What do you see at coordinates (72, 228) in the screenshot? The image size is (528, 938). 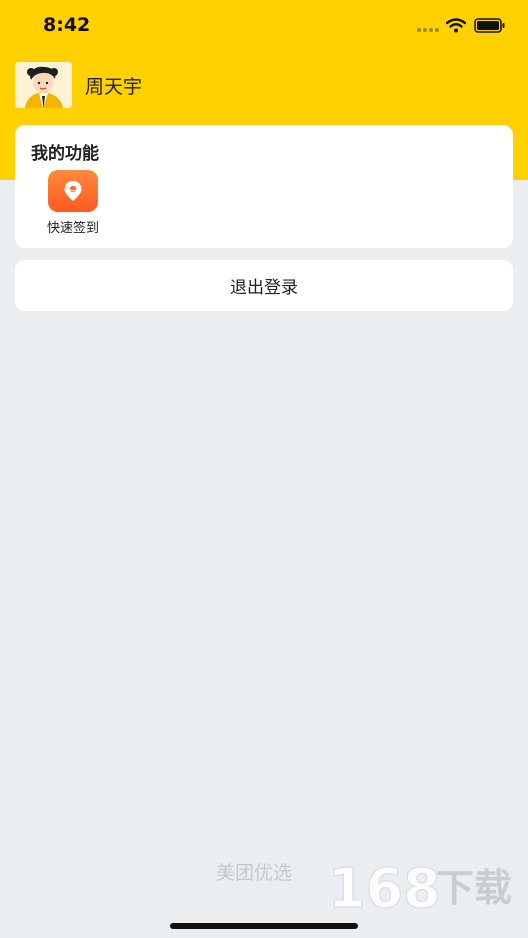 I see `function-label: 快速签到` at bounding box center [72, 228].